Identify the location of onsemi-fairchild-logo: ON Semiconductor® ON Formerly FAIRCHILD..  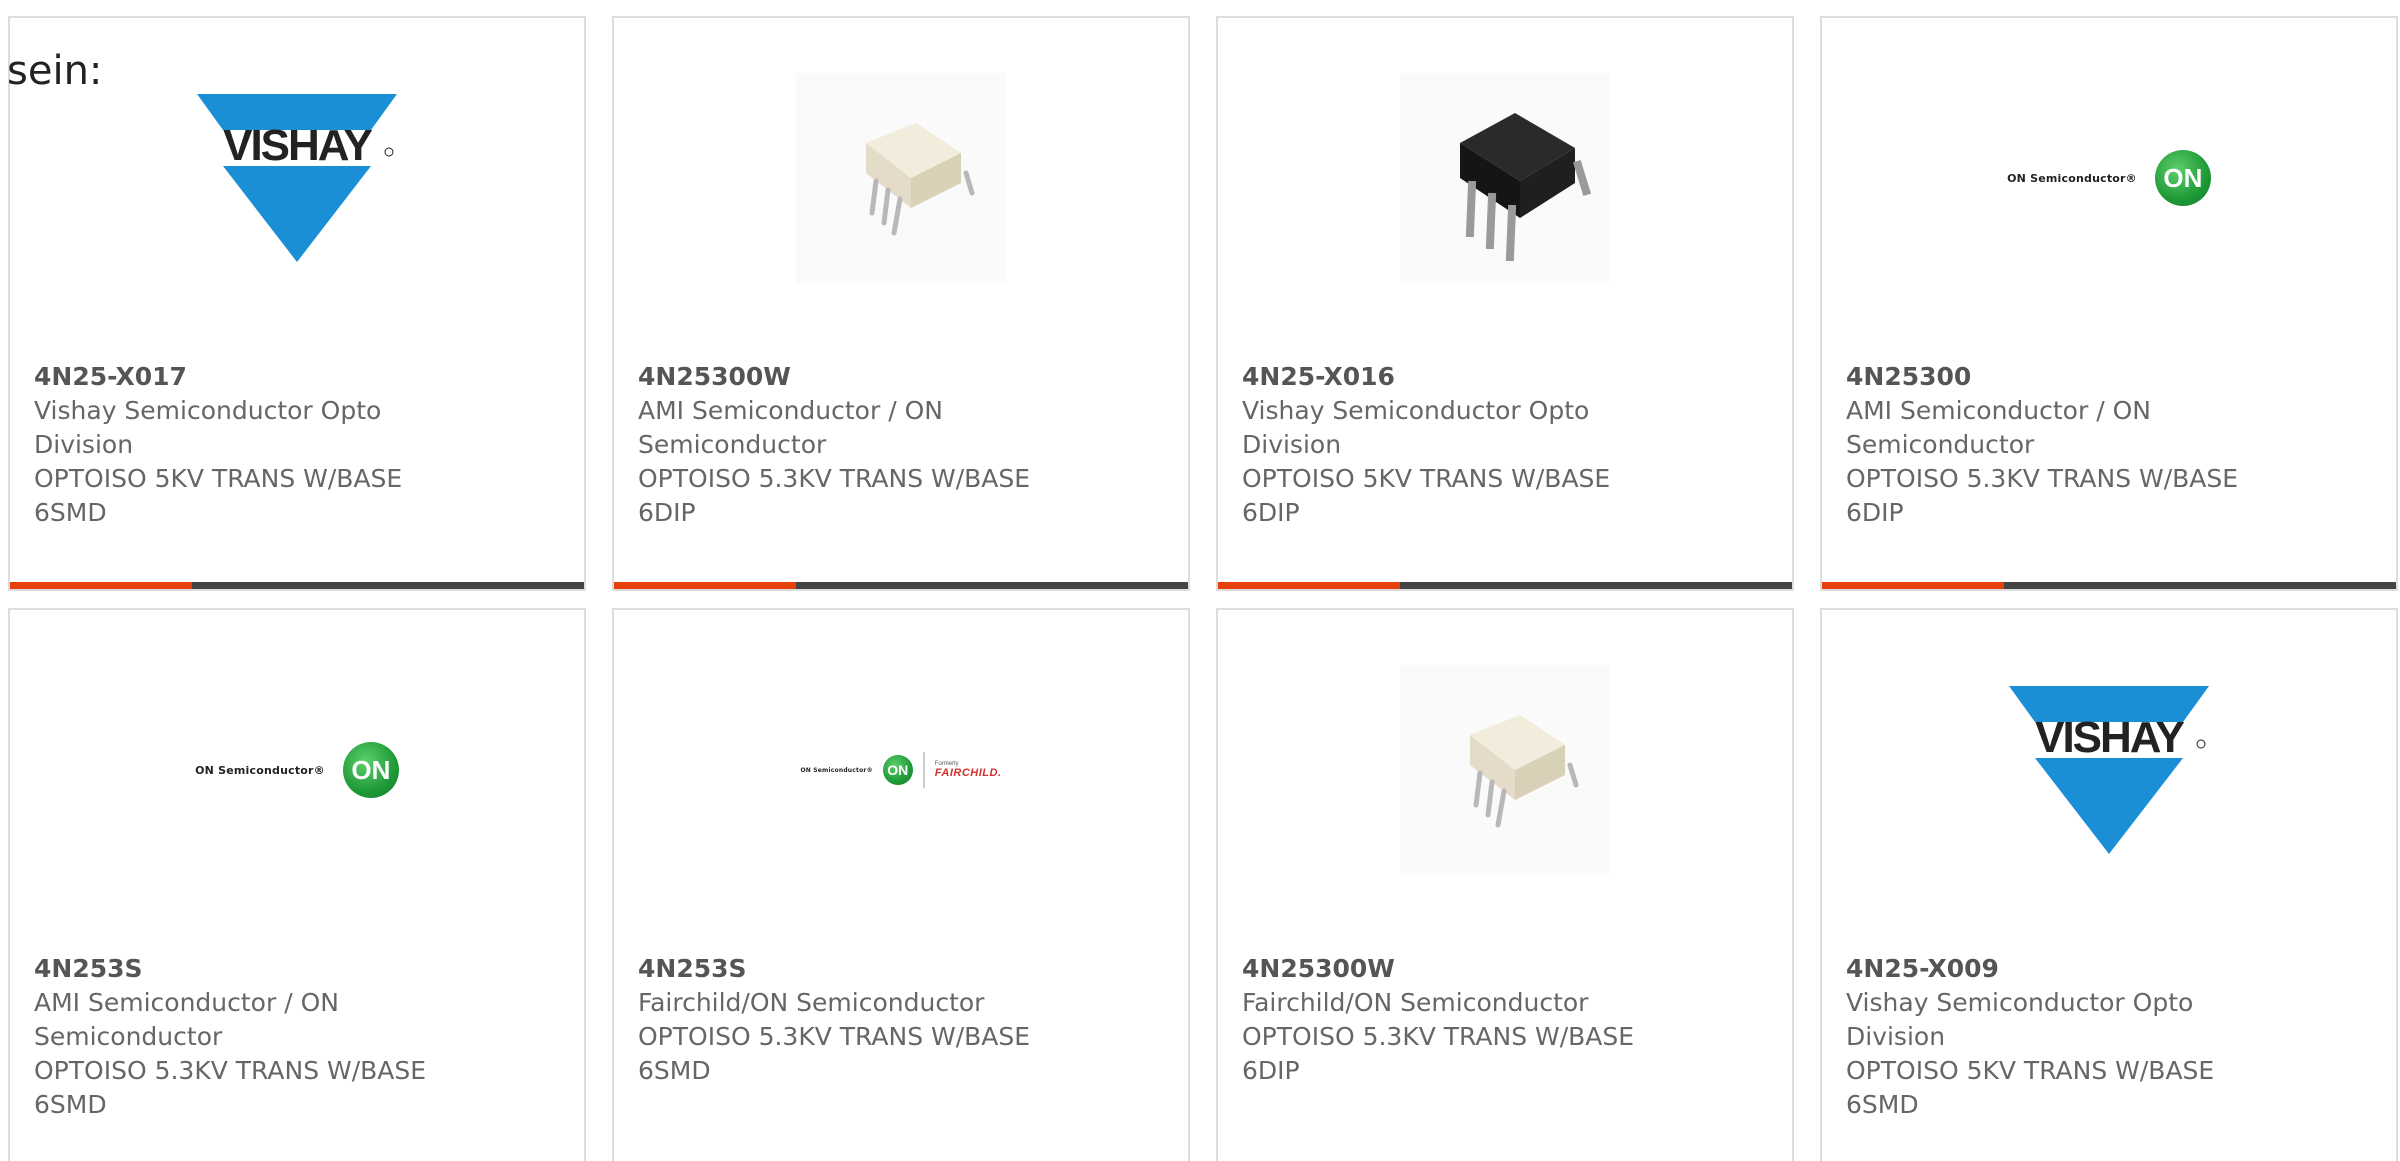
(900, 770).